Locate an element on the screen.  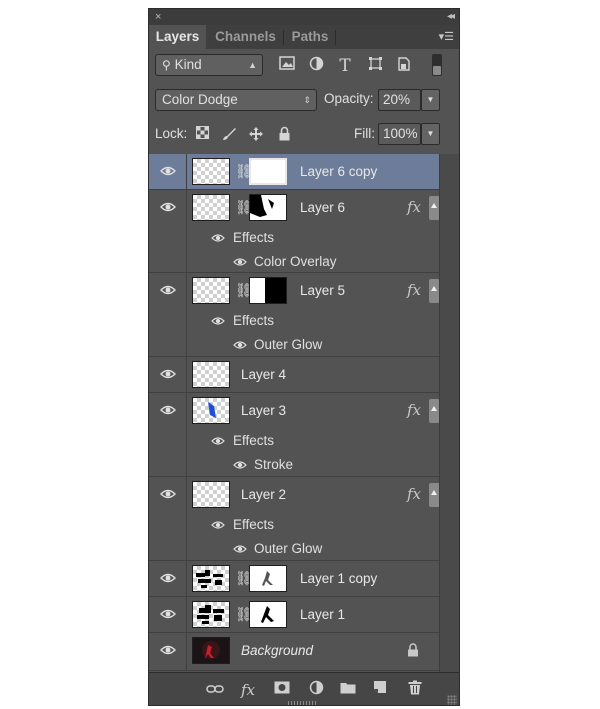
lock-position-icon is located at coordinates (256, 135).